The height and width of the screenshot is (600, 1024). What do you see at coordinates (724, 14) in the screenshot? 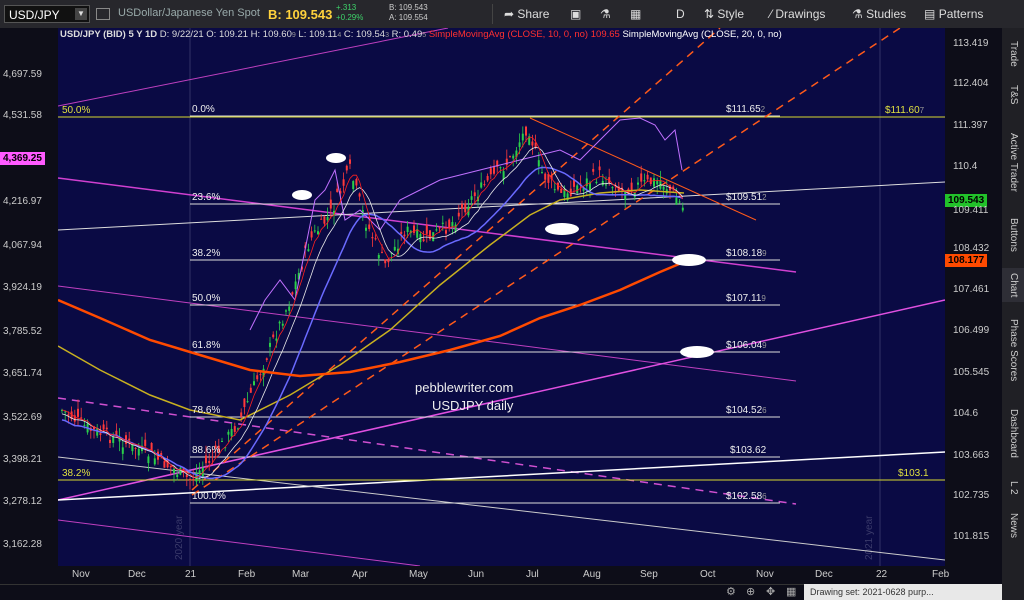
I see `style-button: ⇅ Style` at bounding box center [724, 14].